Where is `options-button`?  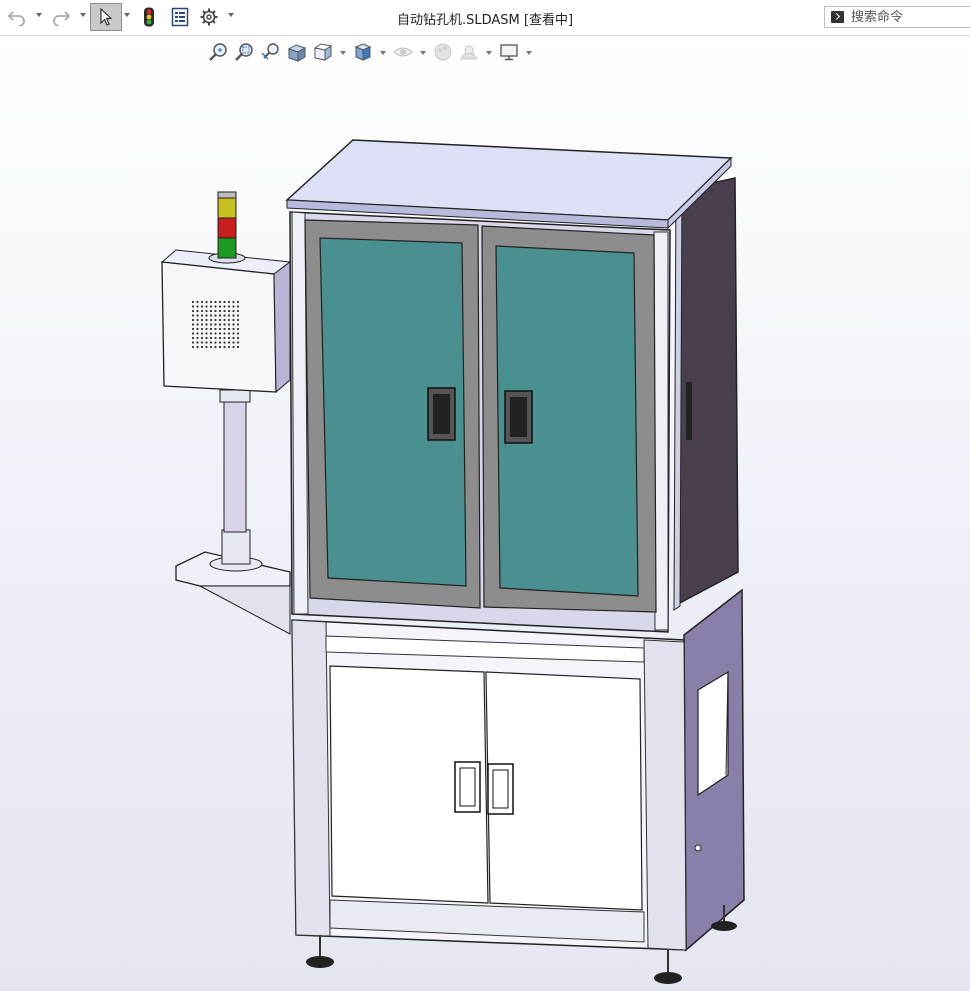 options-button is located at coordinates (209, 17).